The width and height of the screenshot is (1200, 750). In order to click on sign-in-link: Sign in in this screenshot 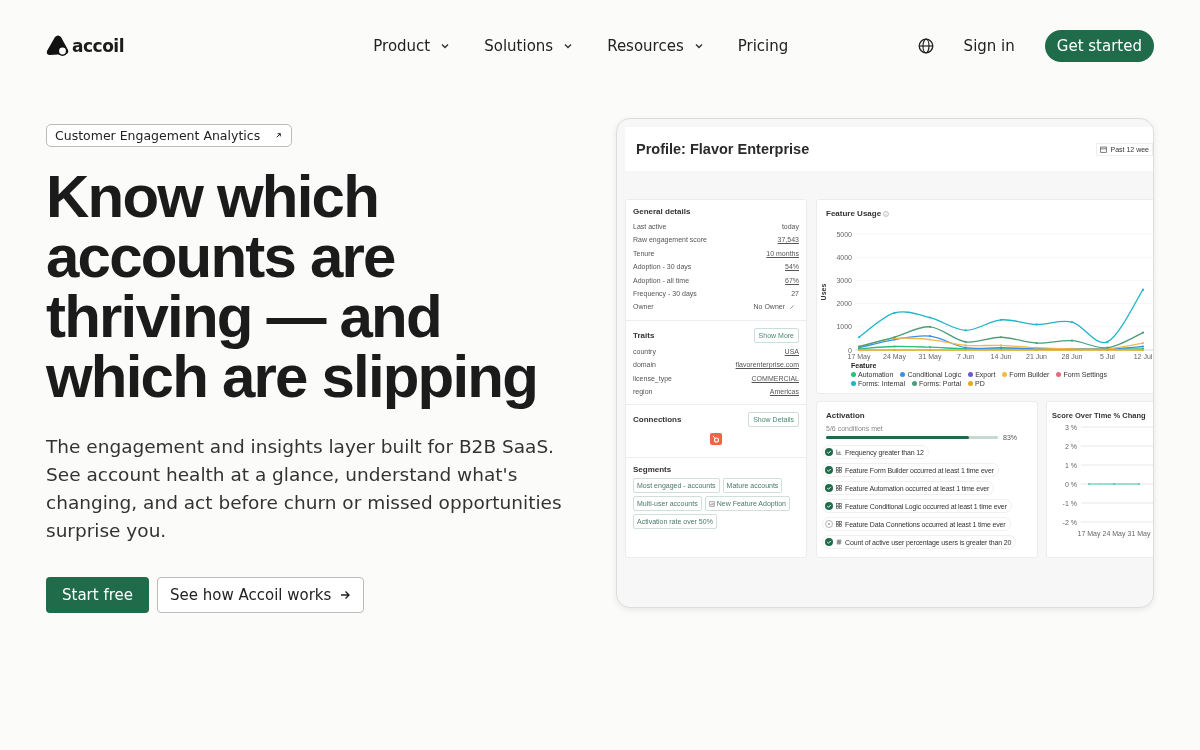, I will do `click(989, 46)`.